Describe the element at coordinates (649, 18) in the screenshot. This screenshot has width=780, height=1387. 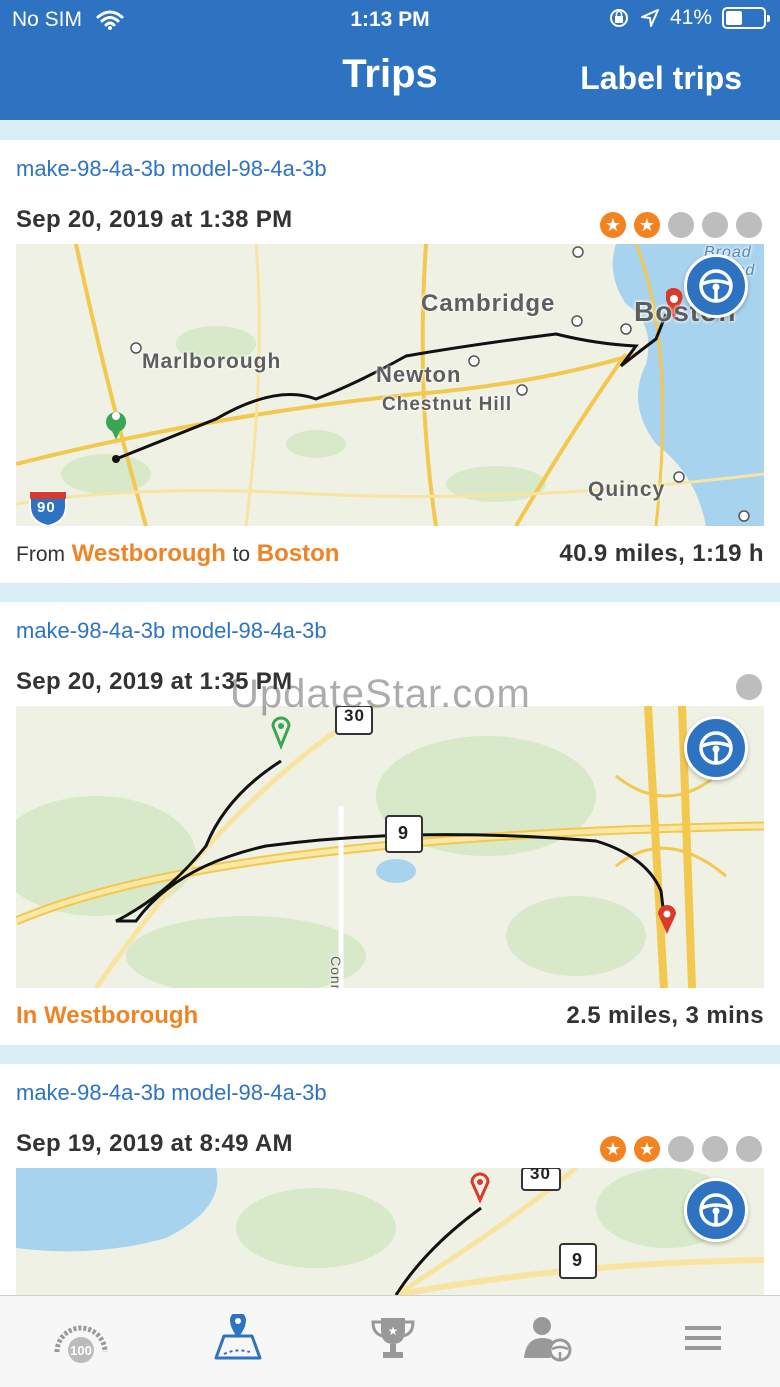
I see `location-arrow-icon` at that location.